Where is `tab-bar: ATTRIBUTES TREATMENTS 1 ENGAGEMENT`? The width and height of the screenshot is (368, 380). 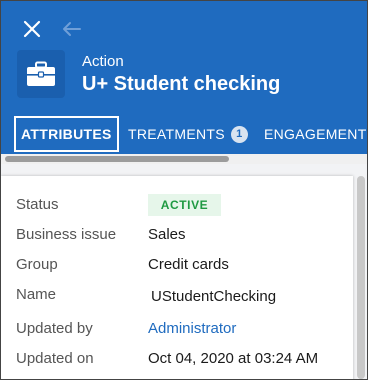
tab-bar: ATTRIBUTES TREATMENTS 1 ENGAGEMENT is located at coordinates (184, 134).